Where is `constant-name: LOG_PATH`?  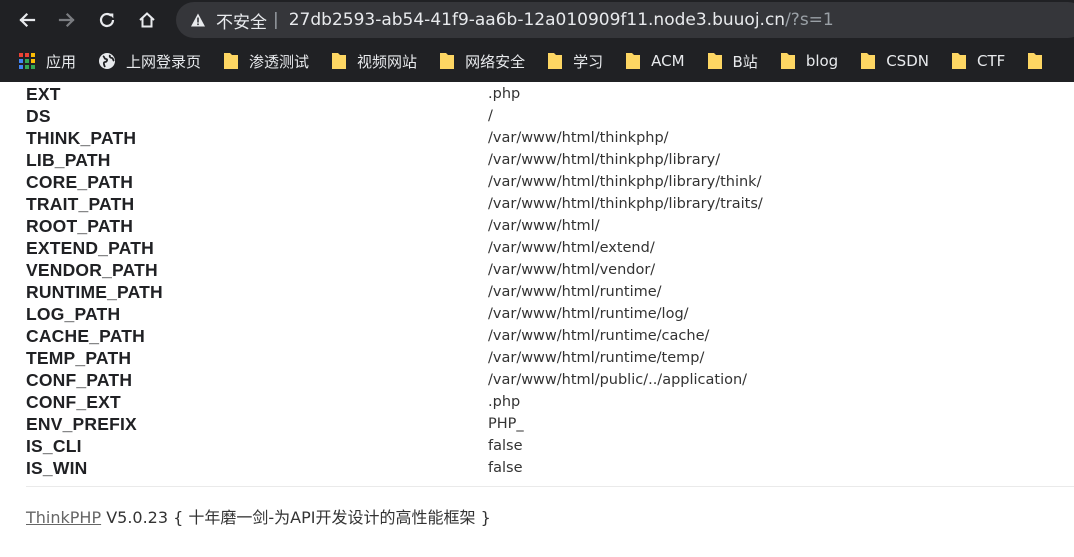
constant-name: LOG_PATH is located at coordinates (73, 313).